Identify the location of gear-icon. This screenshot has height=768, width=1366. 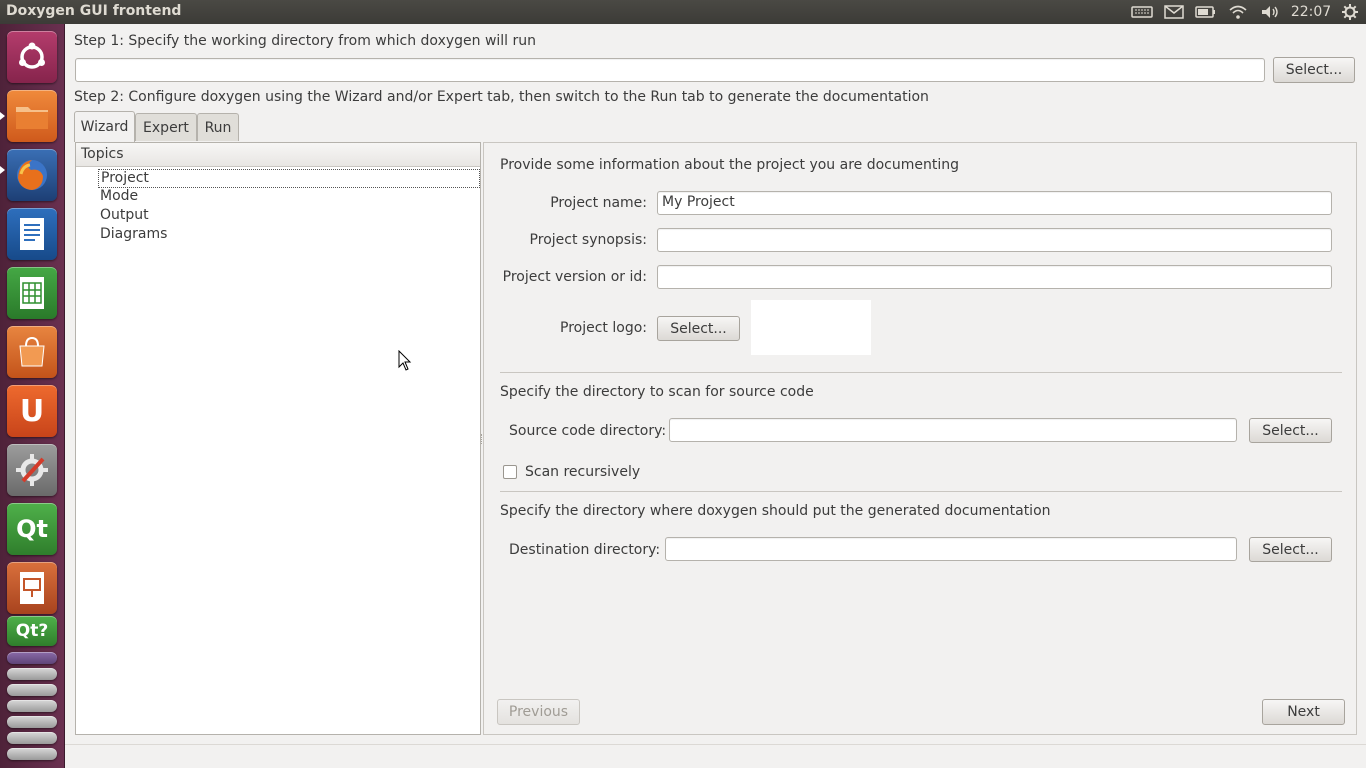
(1350, 12).